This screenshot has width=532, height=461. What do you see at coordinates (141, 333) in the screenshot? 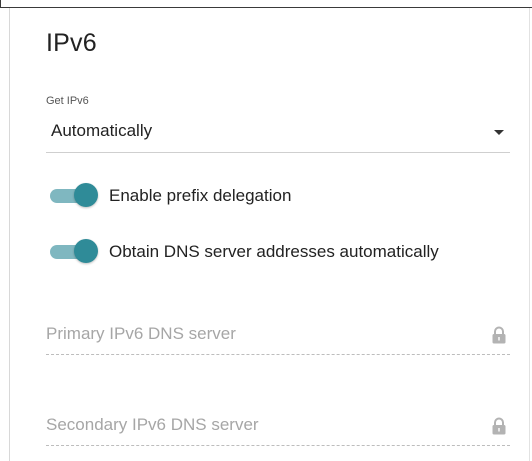
I see `primary-dns-placeholder: Primary IPv6 DNS server` at bounding box center [141, 333].